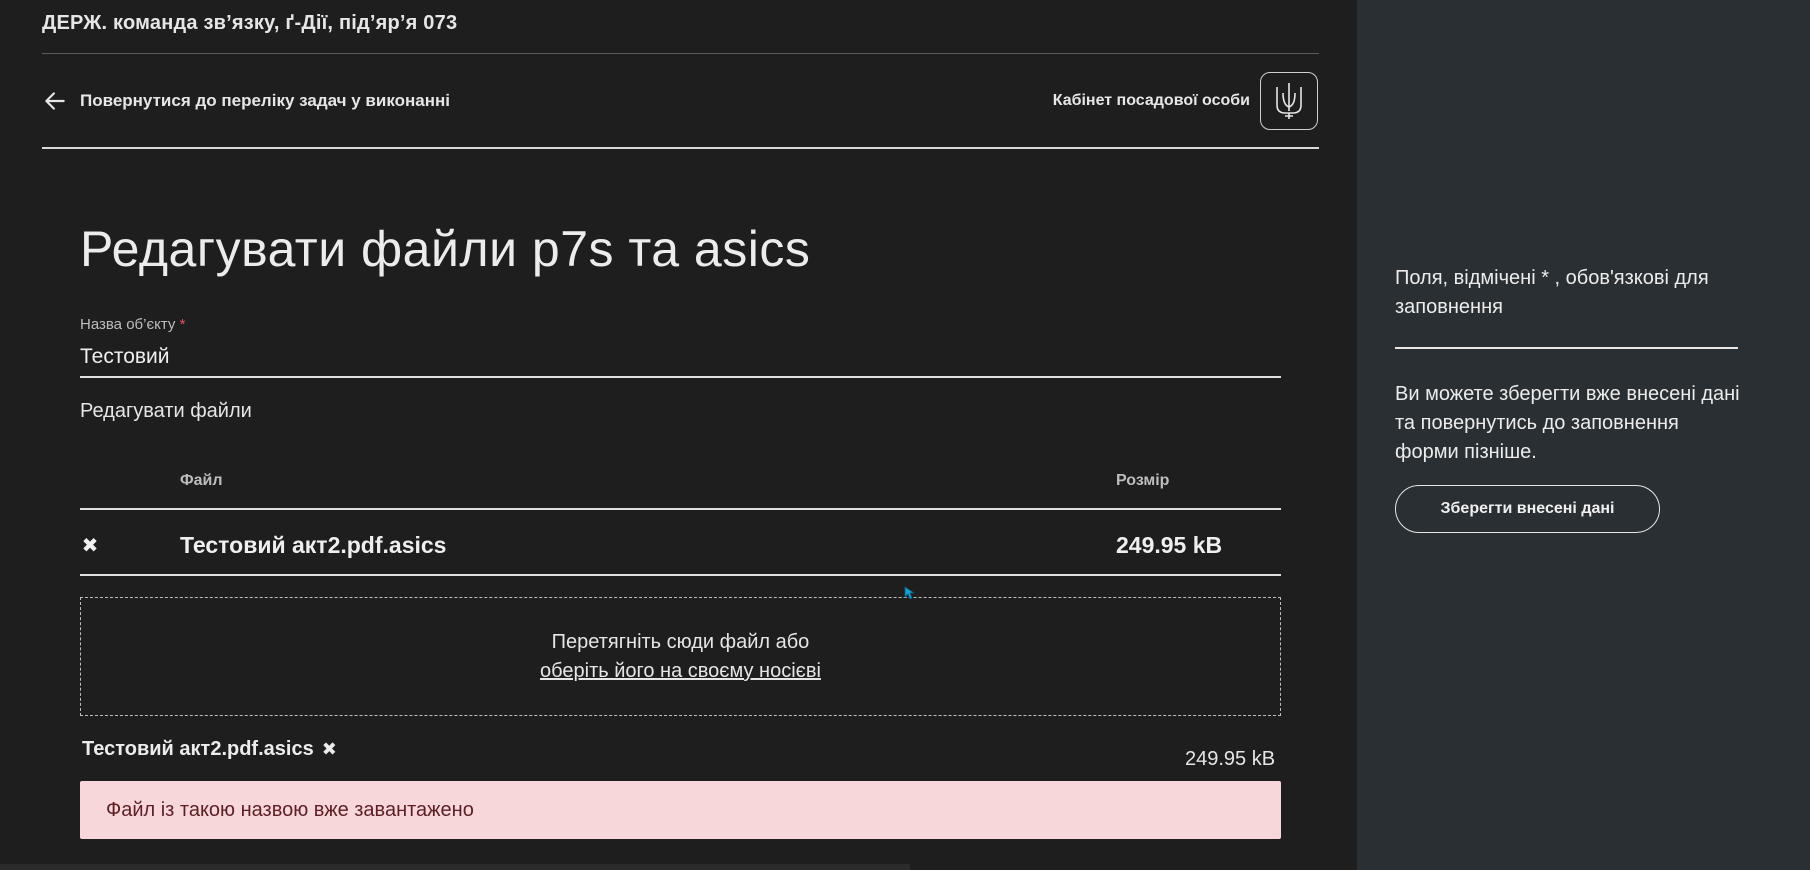  What do you see at coordinates (680, 53) in the screenshot?
I see `divider` at bounding box center [680, 53].